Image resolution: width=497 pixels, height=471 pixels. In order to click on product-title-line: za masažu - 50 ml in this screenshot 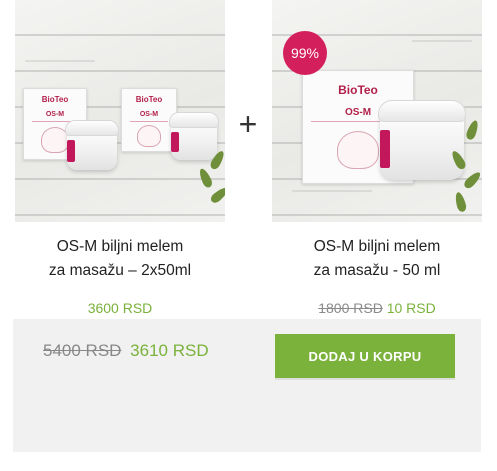, I will do `click(377, 270)`.